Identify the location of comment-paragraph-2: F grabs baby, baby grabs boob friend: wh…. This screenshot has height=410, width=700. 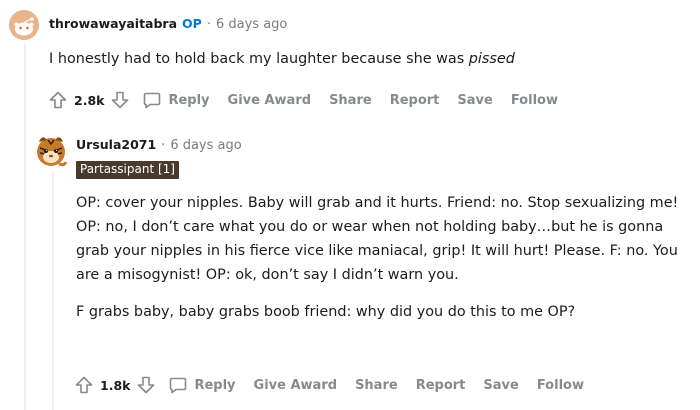
(326, 312).